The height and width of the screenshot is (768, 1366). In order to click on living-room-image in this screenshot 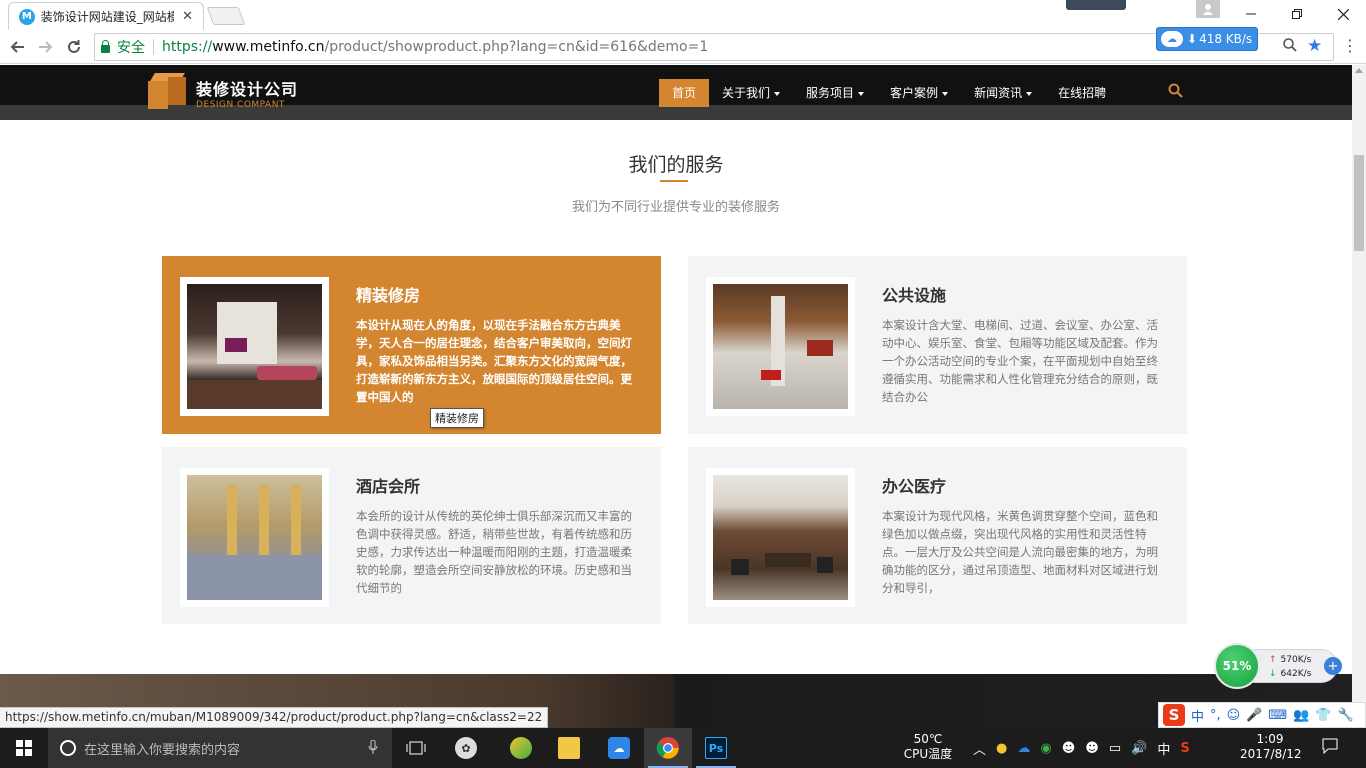, I will do `click(254, 346)`.